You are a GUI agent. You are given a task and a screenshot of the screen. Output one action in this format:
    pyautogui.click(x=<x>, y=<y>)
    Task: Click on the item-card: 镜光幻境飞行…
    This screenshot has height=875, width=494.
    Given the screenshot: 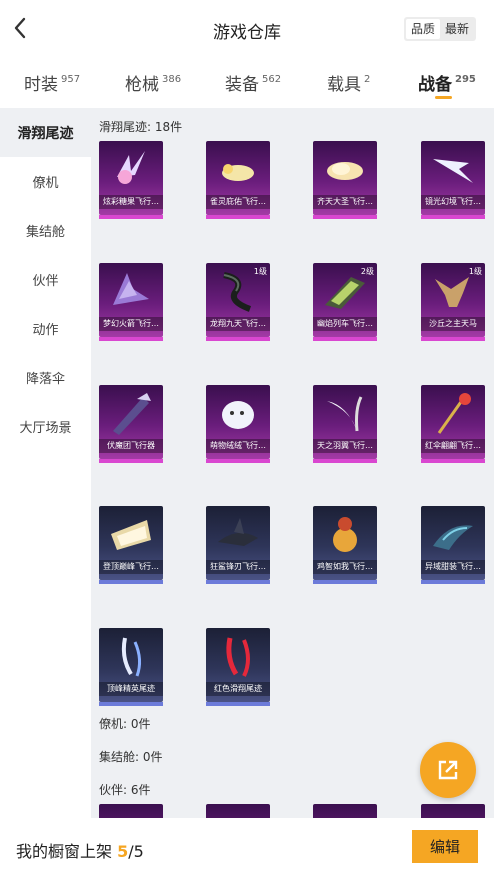 What is the action you would take?
    pyautogui.click(x=453, y=180)
    